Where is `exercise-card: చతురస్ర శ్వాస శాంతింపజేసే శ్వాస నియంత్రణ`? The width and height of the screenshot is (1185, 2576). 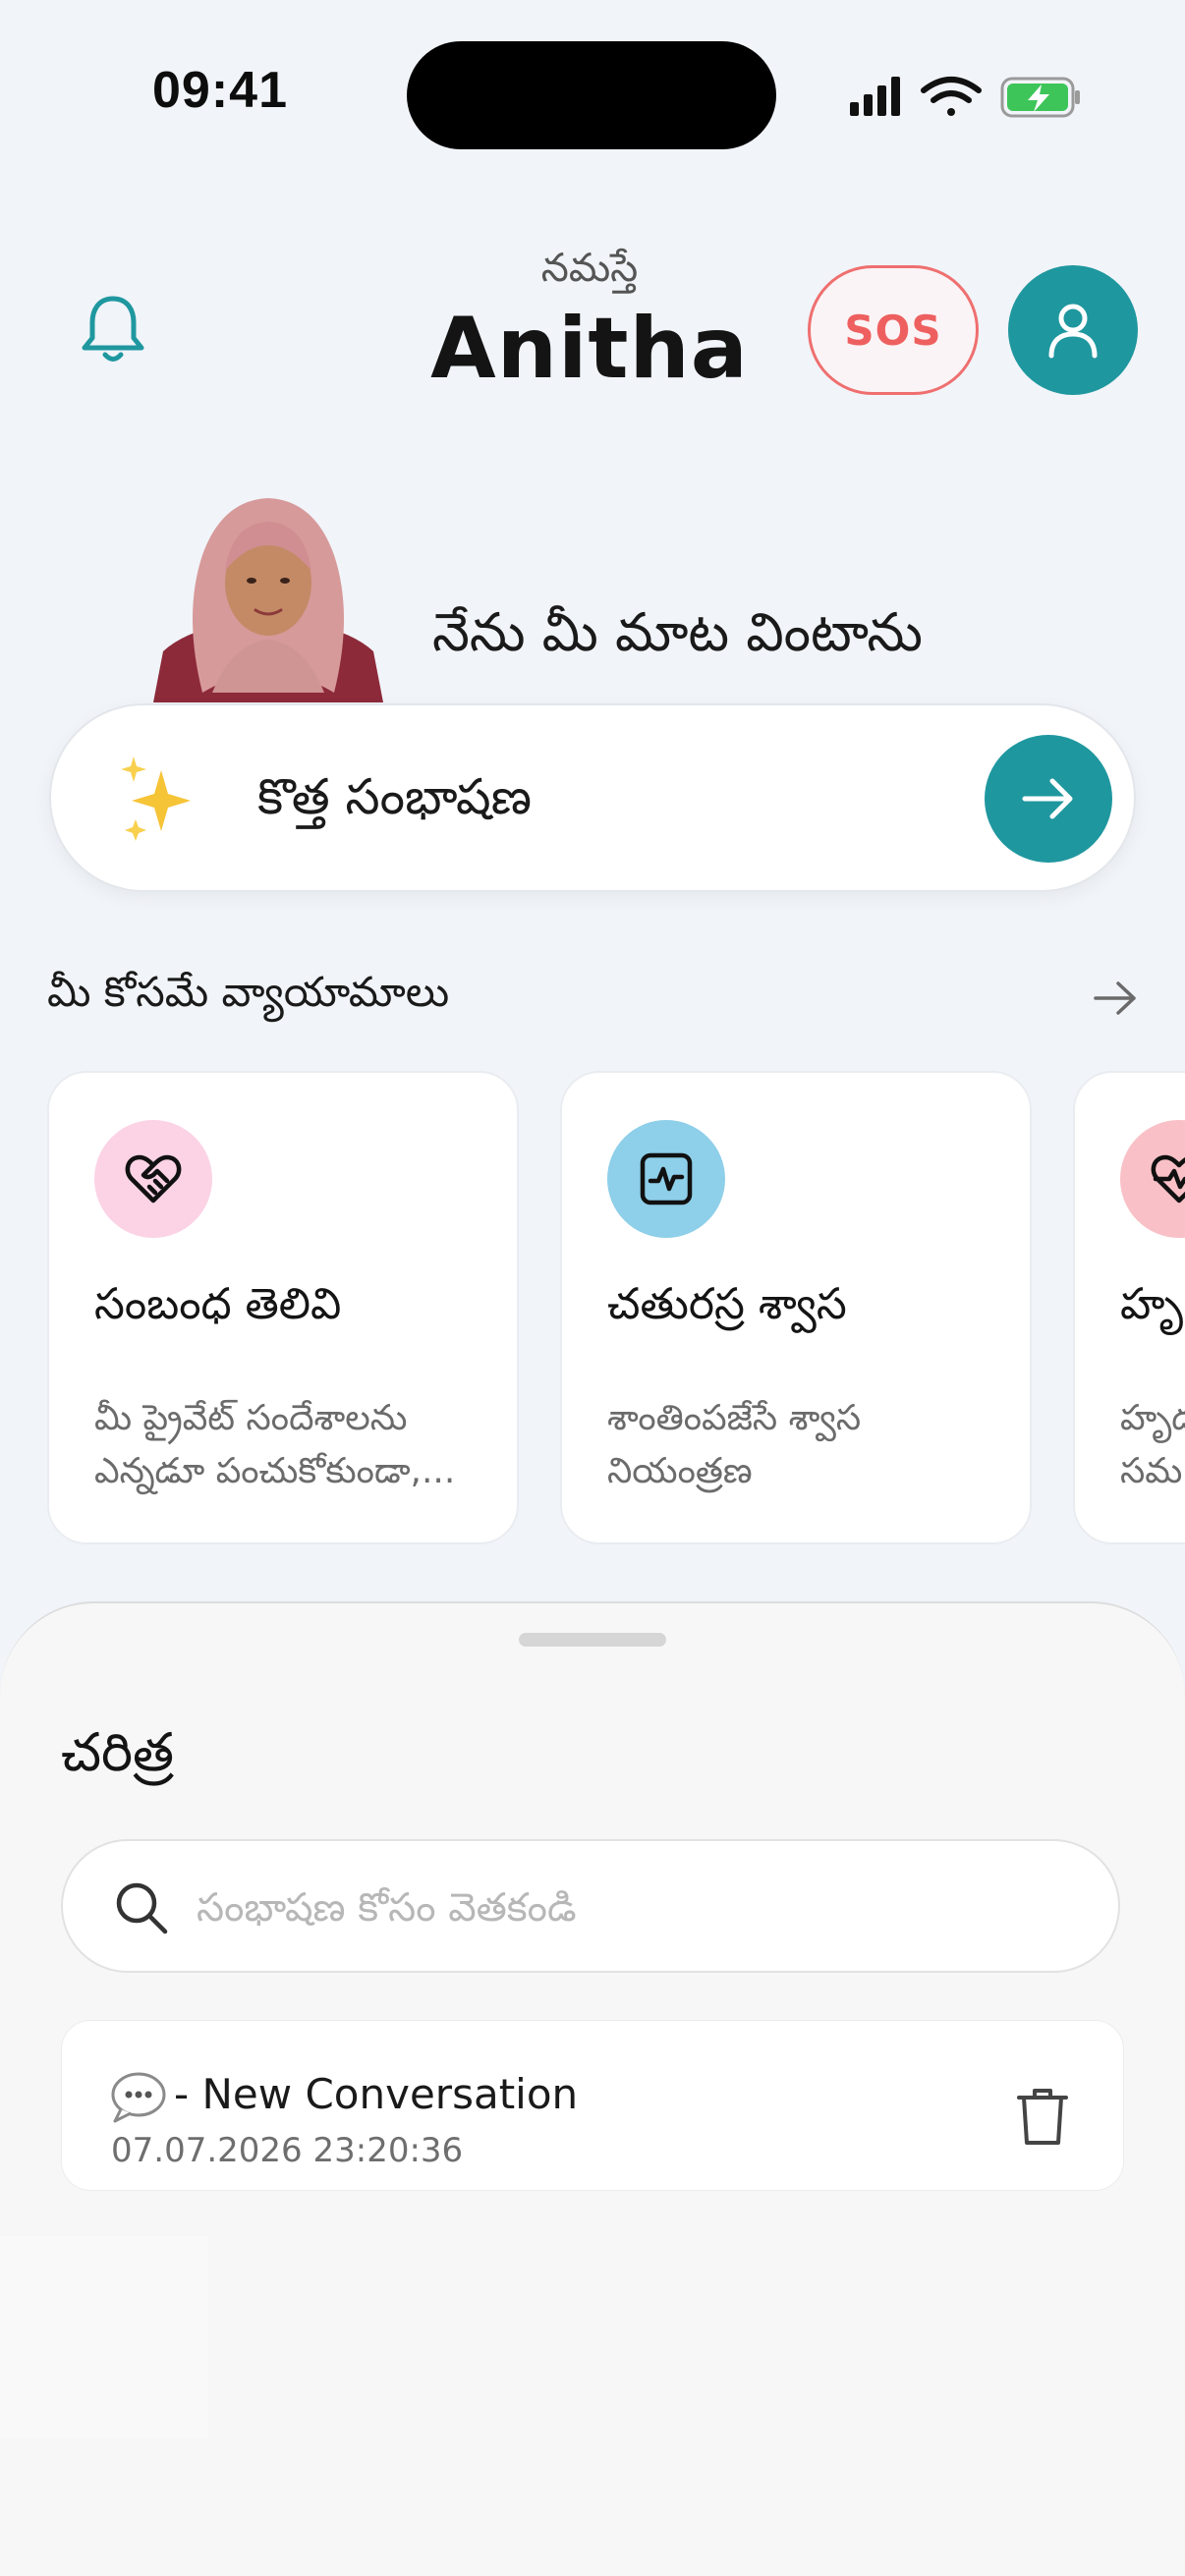
exercise-card: చతురస్ర శ్వాస శాంతింపజేసే శ్వాస నియంత్రణ is located at coordinates (796, 1307).